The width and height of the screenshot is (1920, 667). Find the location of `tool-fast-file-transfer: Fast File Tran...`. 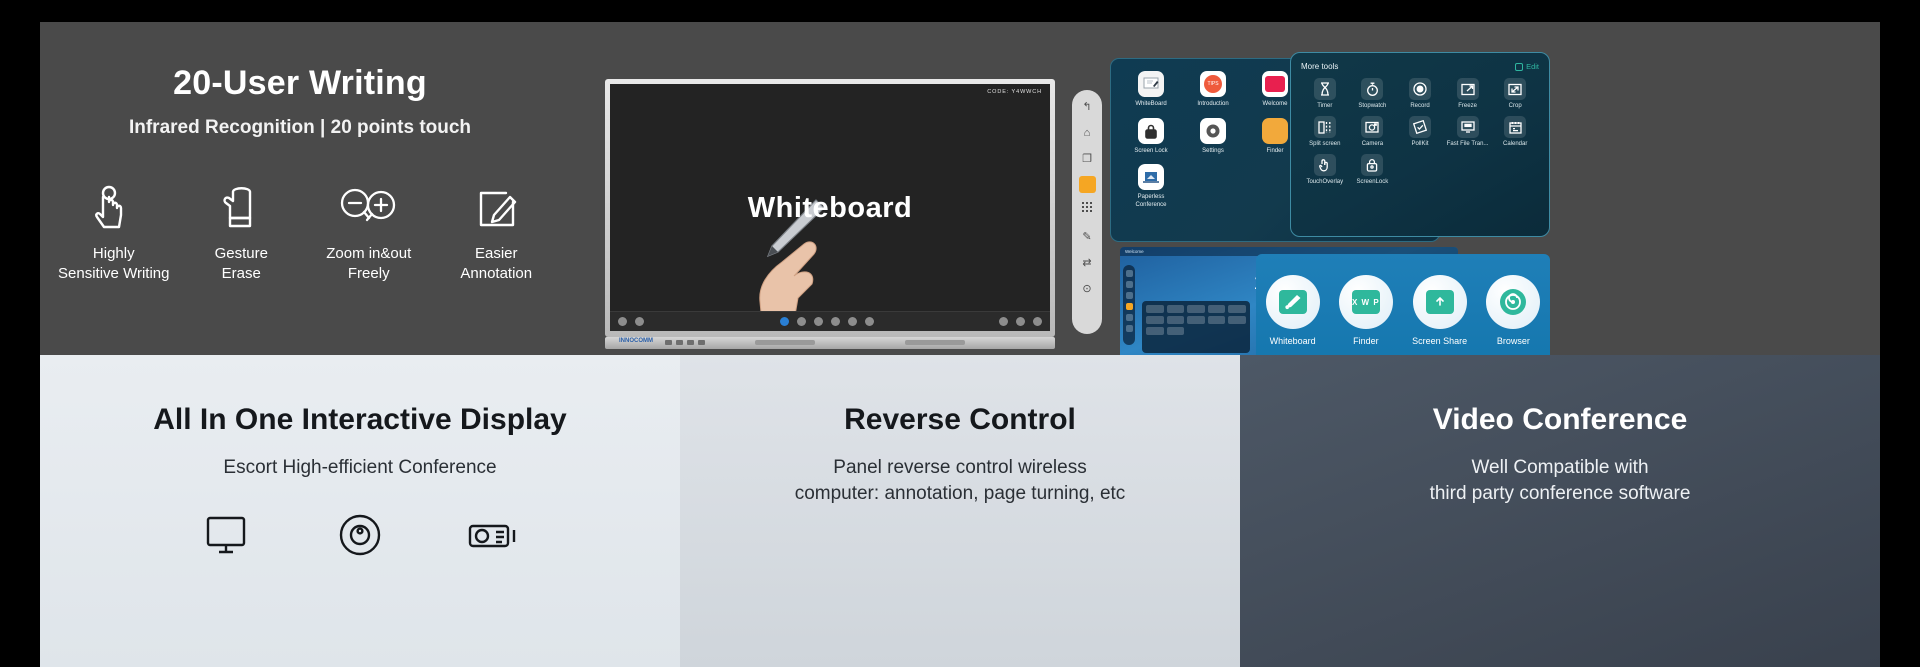

tool-fast-file-transfer: Fast File Tran... is located at coordinates (1468, 131).